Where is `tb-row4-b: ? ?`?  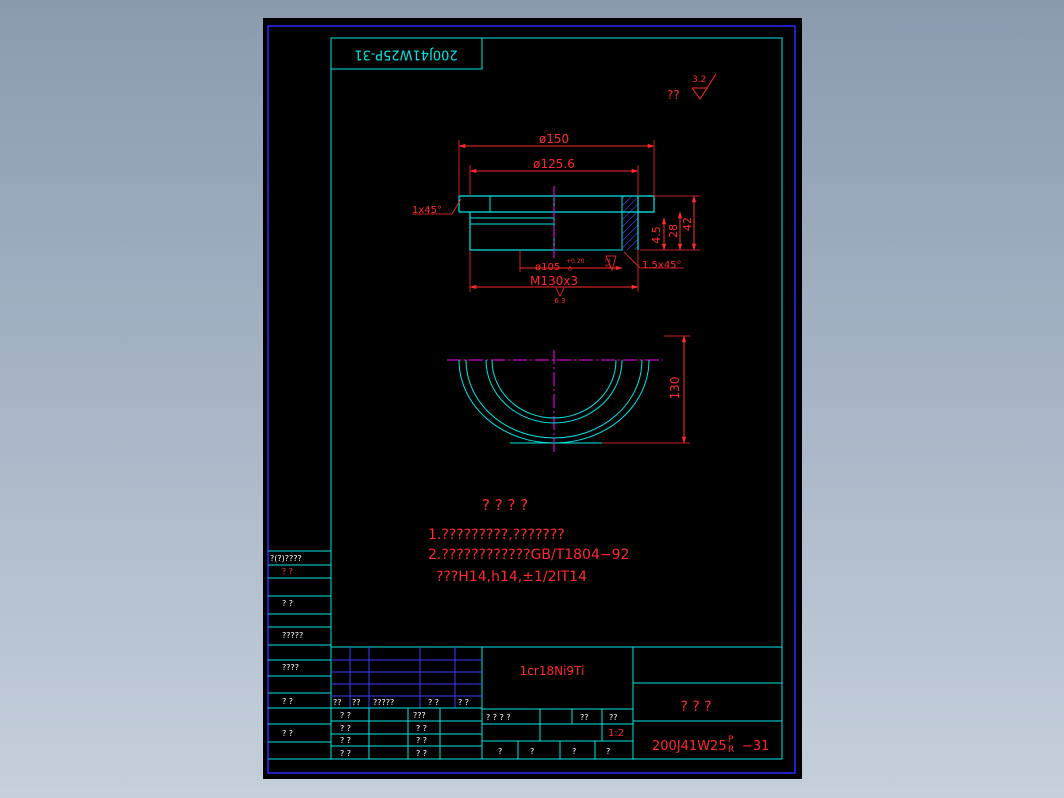 tb-row4-b: ? ? is located at coordinates (421, 753).